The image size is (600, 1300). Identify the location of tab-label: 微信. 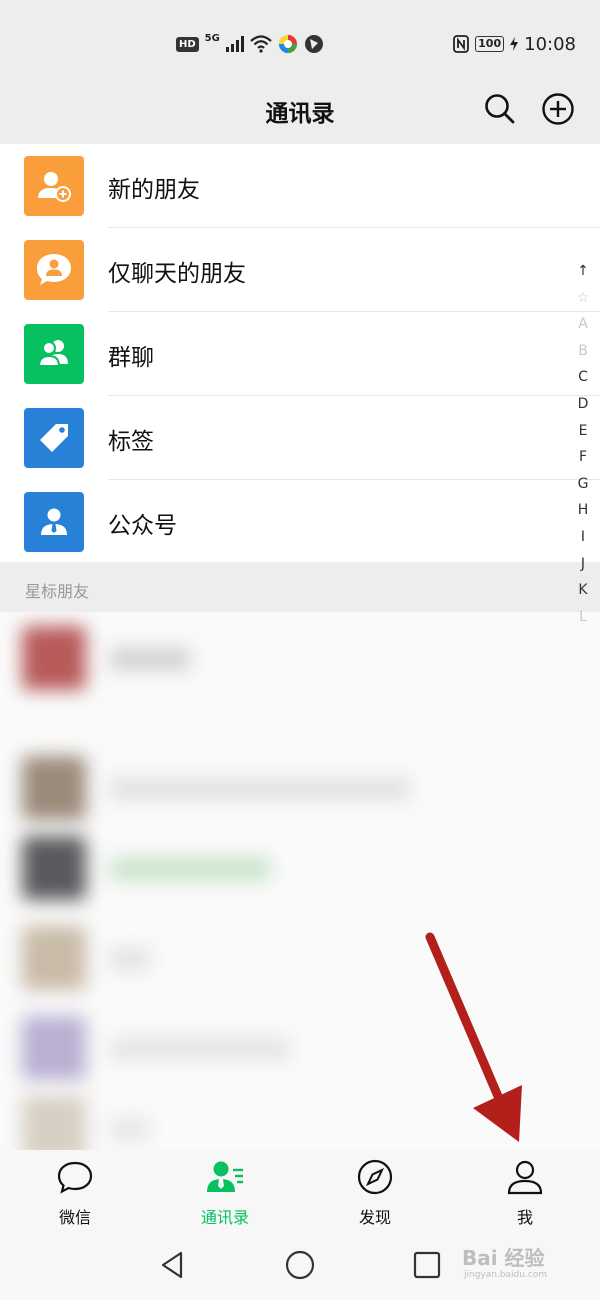
(74, 1217).